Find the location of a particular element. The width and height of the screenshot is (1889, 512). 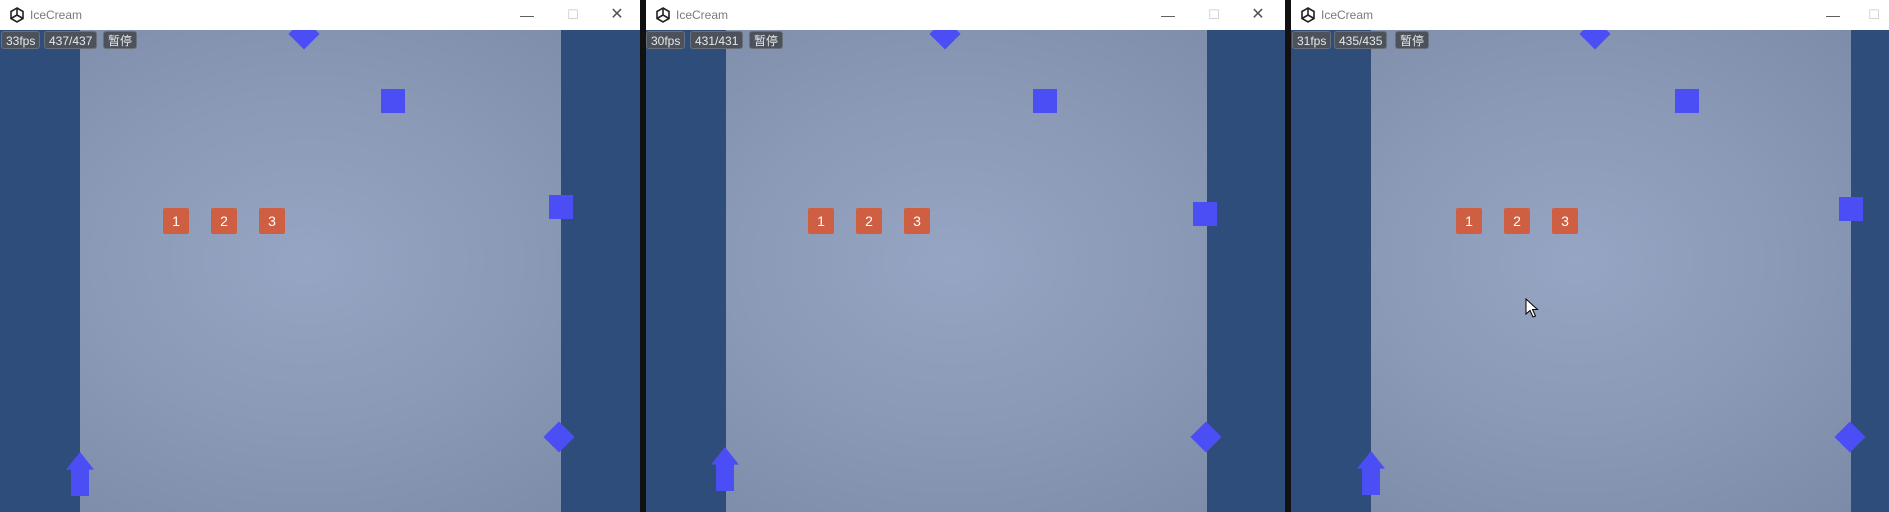

fps-counter: 33fps is located at coordinates (21, 40).